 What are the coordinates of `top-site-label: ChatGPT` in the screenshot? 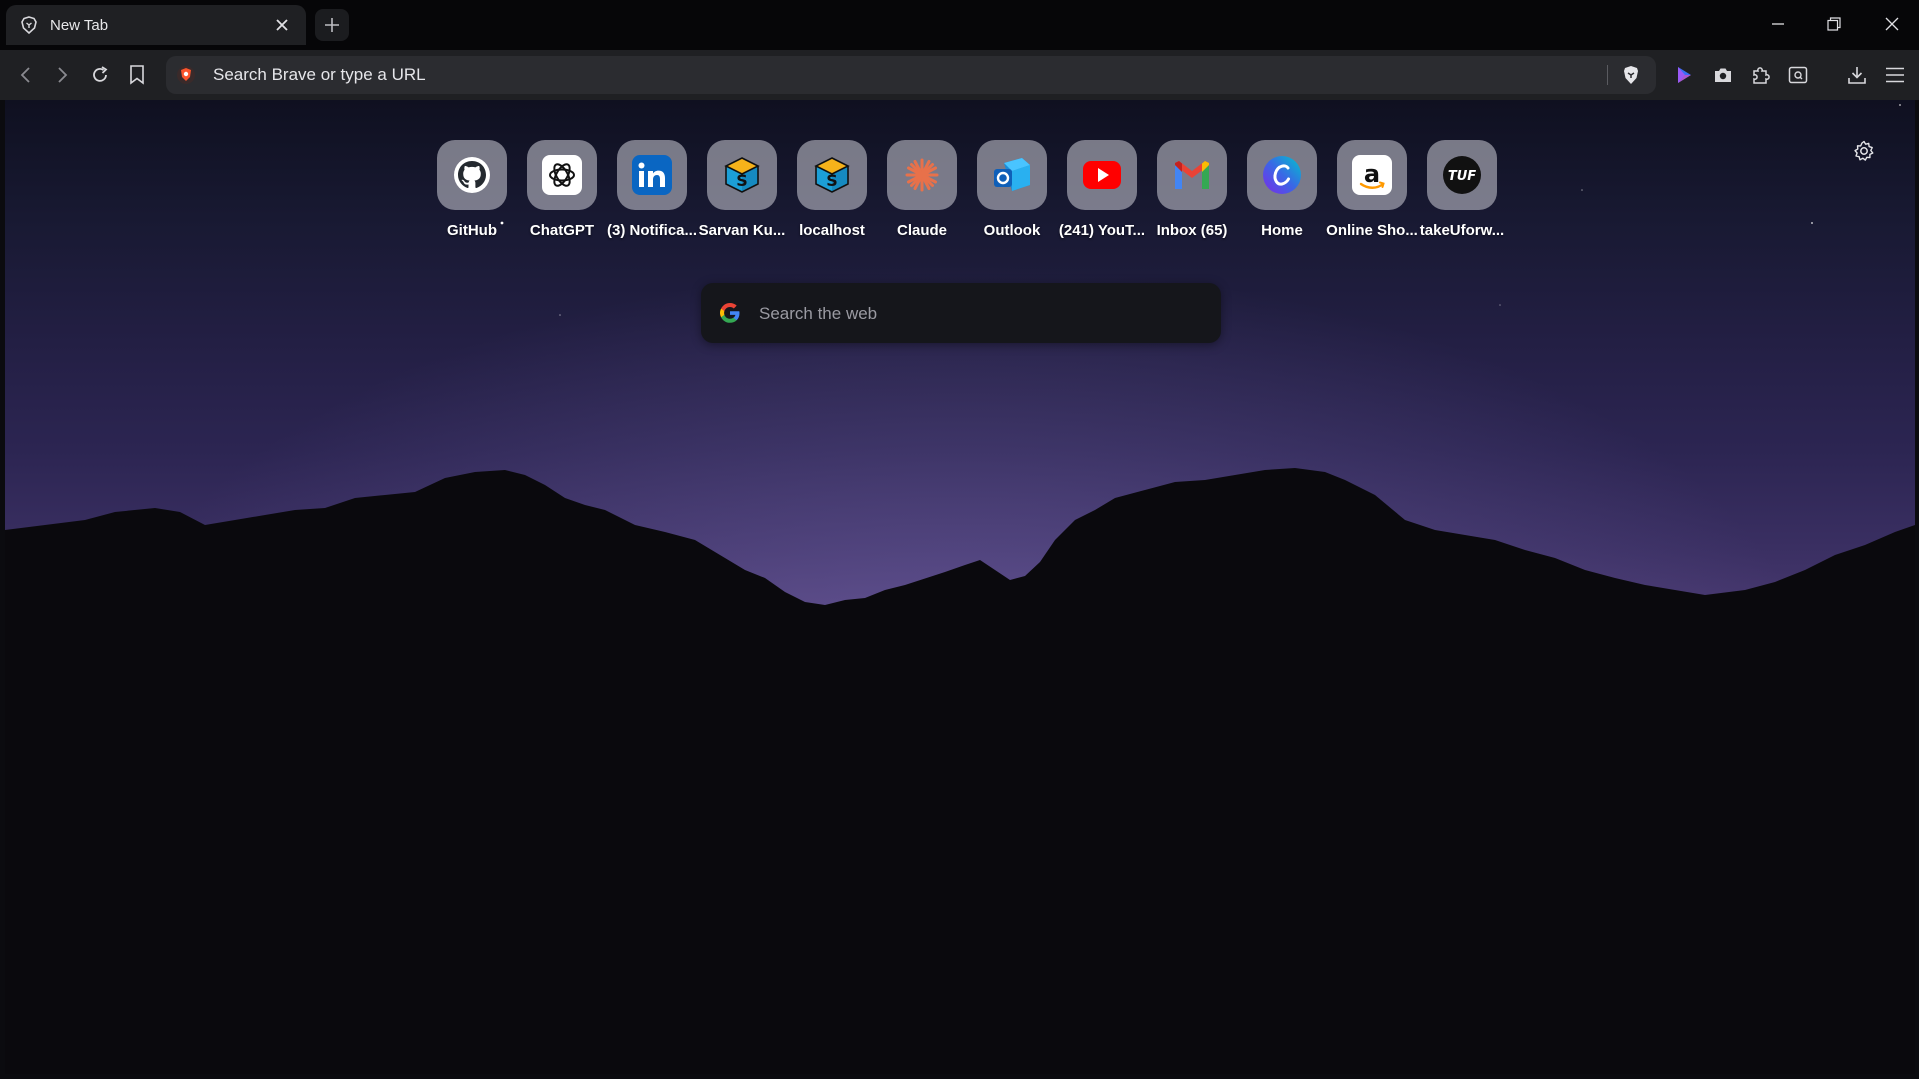 It's located at (562, 230).